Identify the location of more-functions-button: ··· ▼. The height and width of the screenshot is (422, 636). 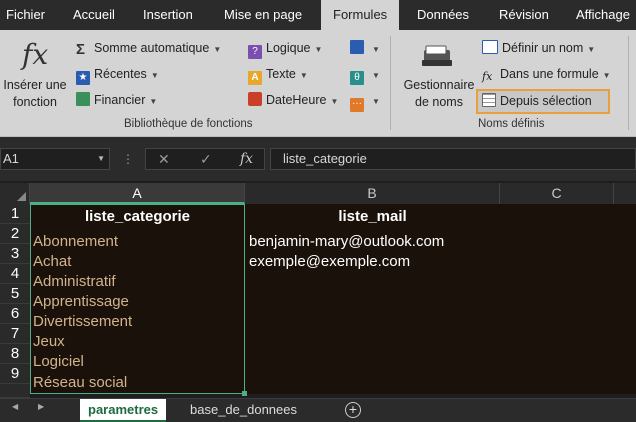
(365, 102).